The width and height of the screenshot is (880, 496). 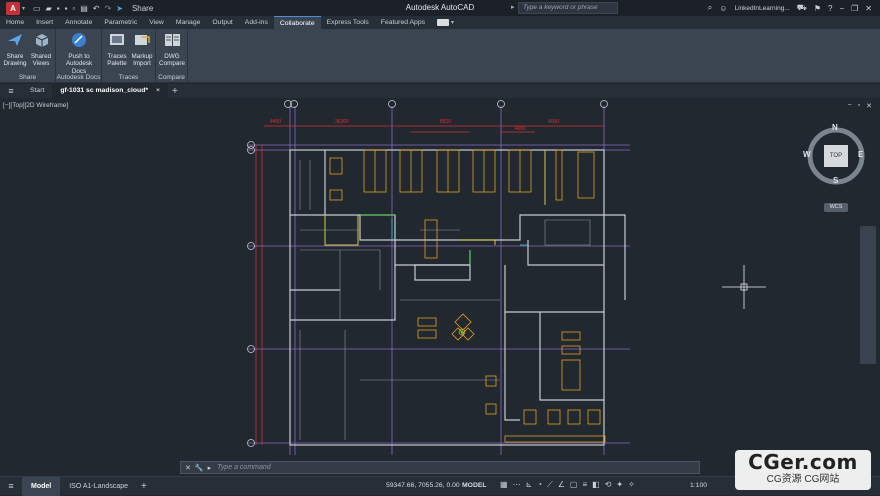 What do you see at coordinates (41, 50) in the screenshot?
I see `shared-views-button: Shared Views` at bounding box center [41, 50].